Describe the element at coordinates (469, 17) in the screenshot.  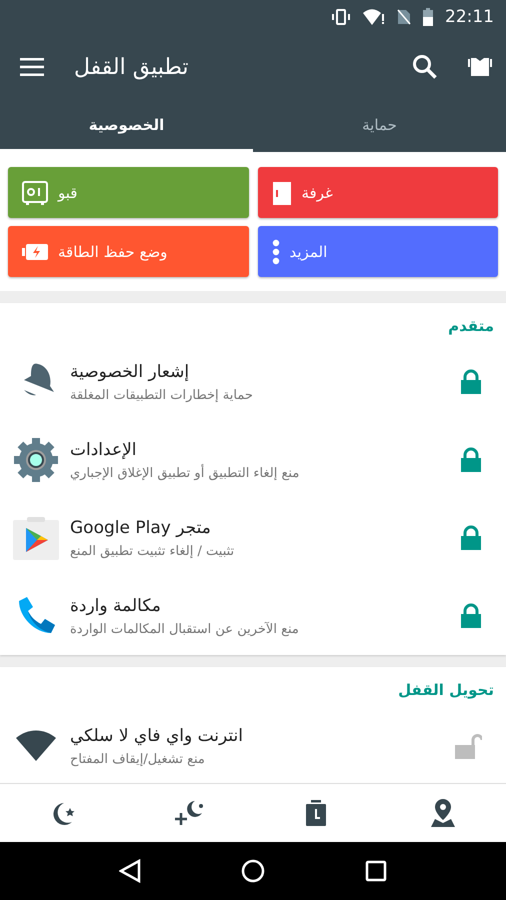
I see `status-time: 22:11` at that location.